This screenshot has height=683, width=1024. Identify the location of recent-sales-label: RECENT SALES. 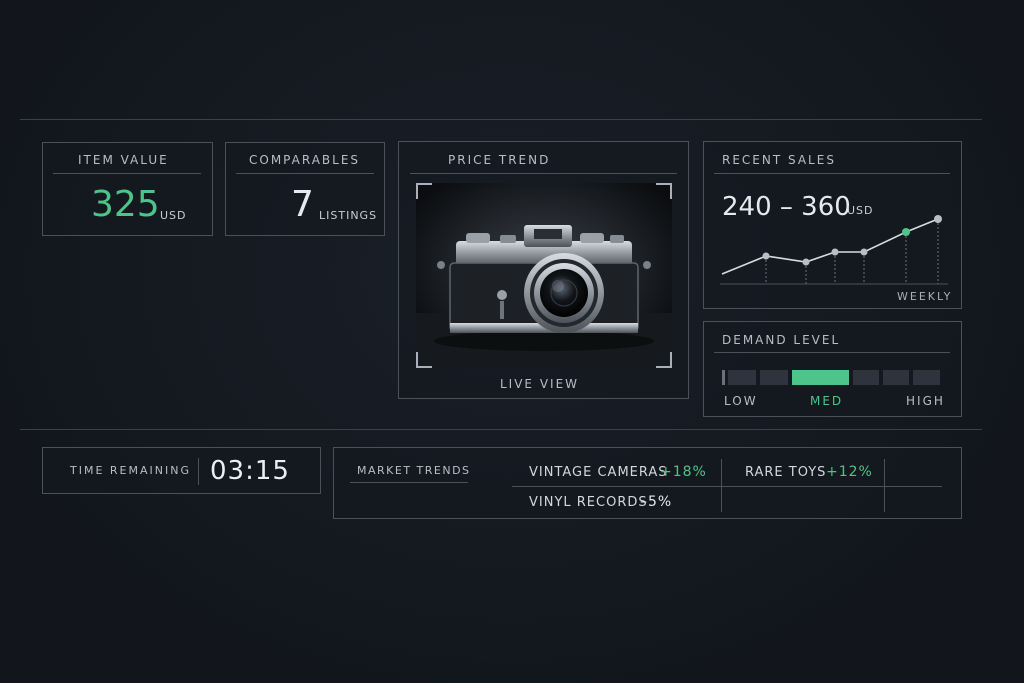
(779, 160).